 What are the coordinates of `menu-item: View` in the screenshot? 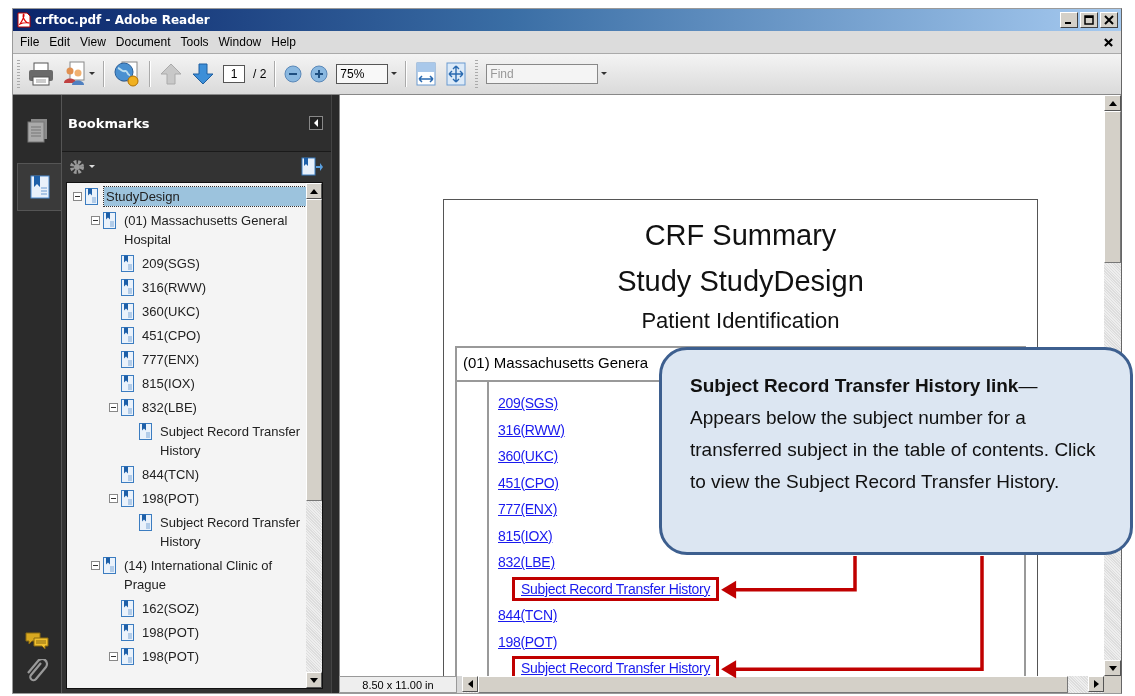 It's located at (94, 42).